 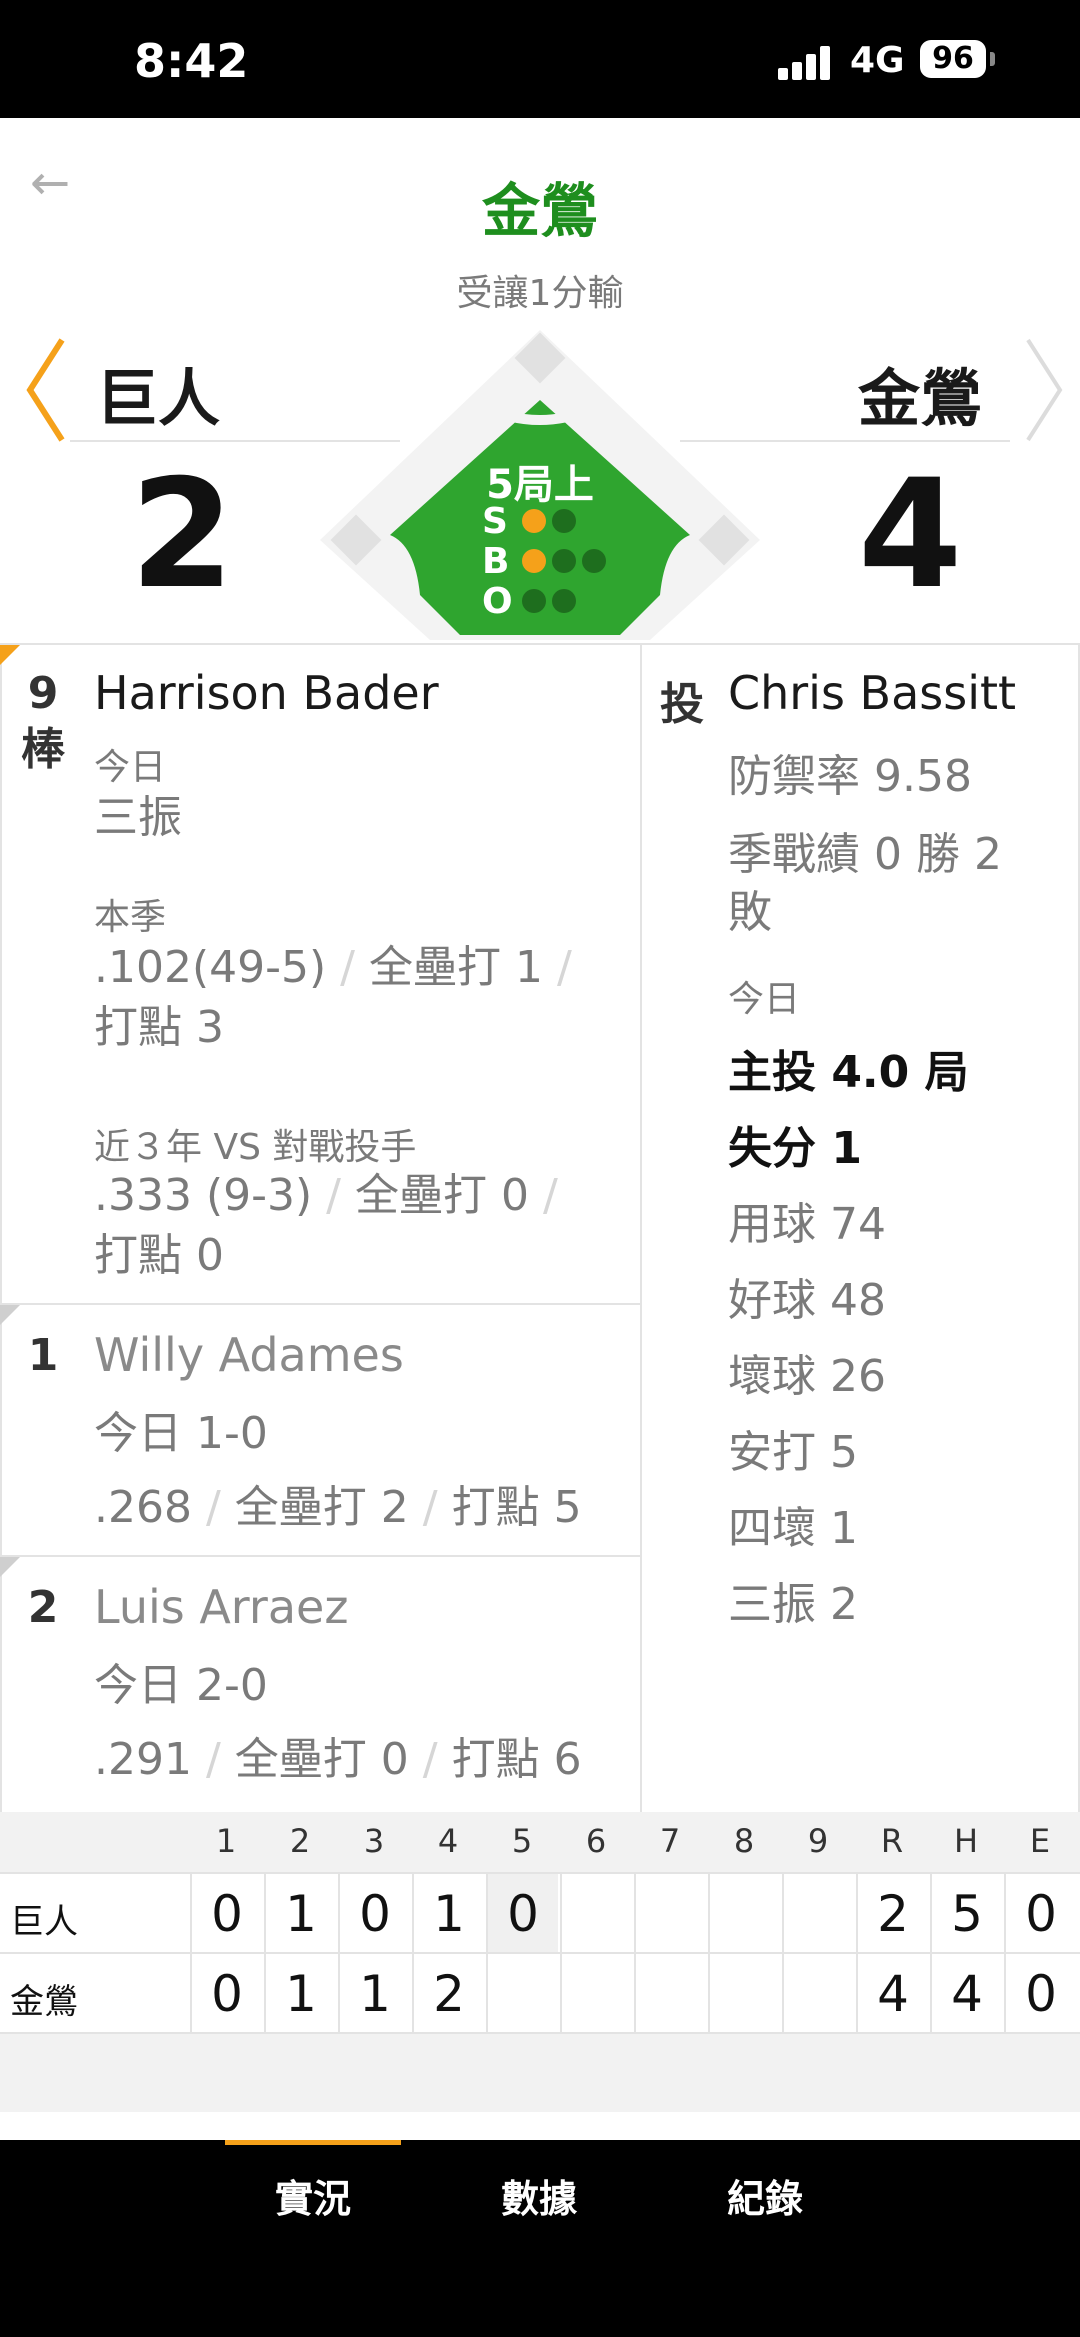 I want to click on line-score-header: 6, so click(x=596, y=1841).